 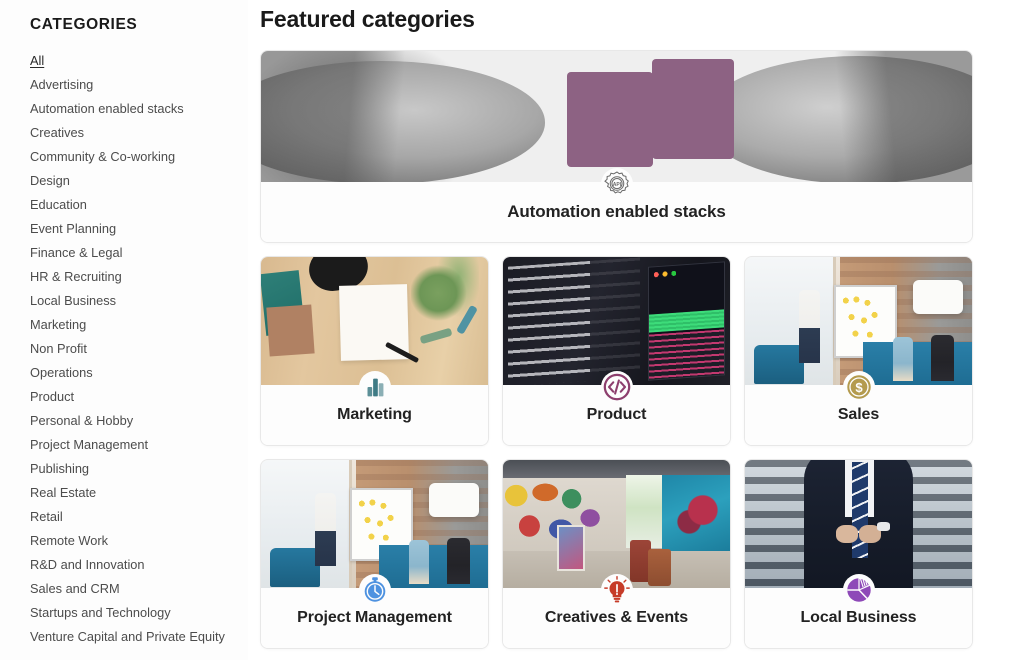 I want to click on sidebar-item-label: HR & Recruiting, so click(x=76, y=276).